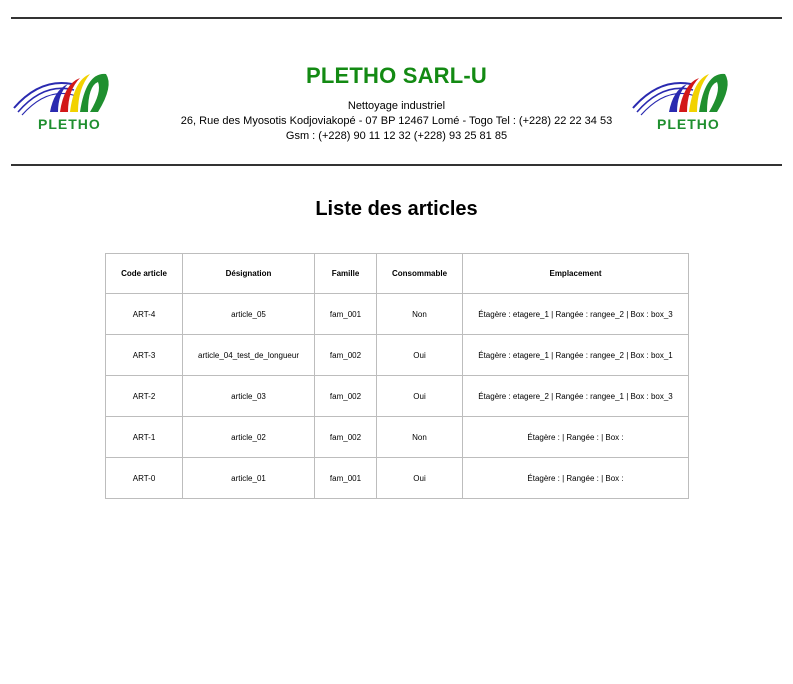  I want to click on company-activity: Nettoyage industriel, so click(396, 106).